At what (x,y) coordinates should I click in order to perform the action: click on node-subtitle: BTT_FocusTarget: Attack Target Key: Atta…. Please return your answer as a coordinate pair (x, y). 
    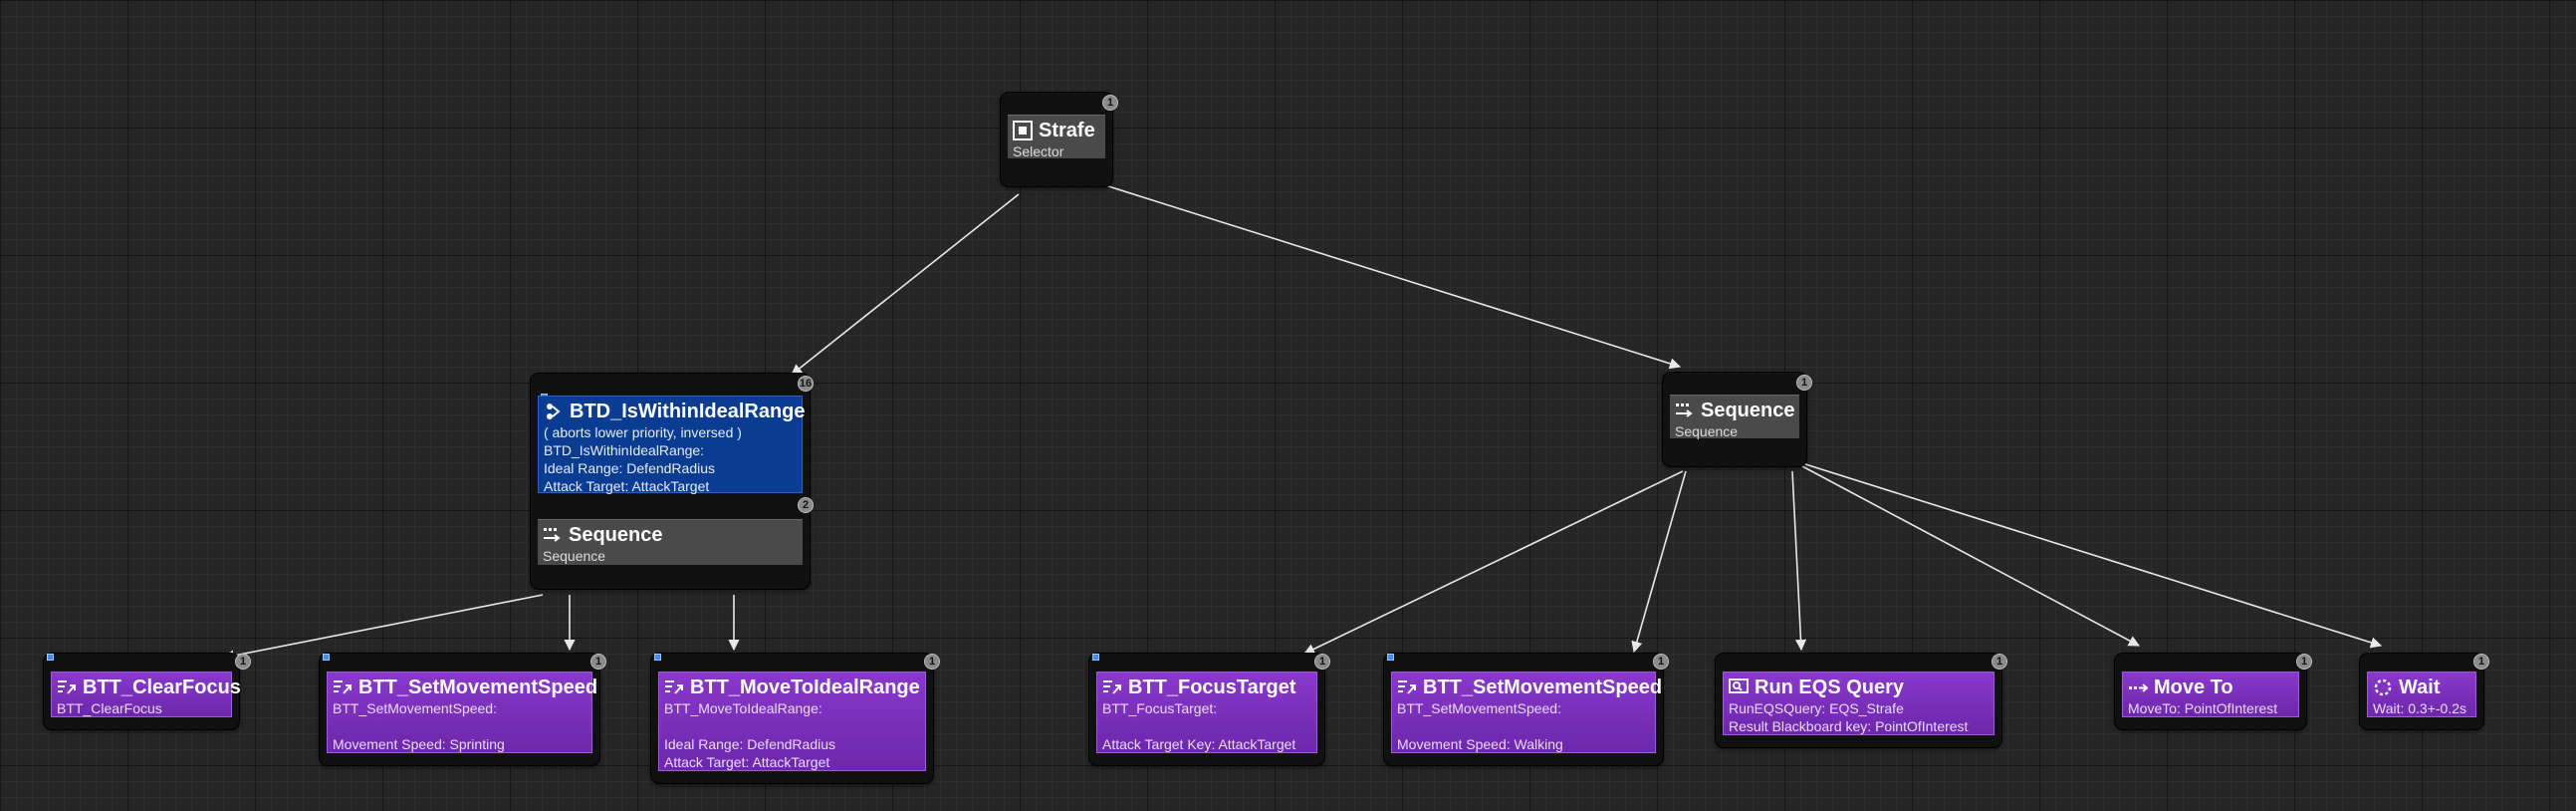
    Looking at the image, I should click on (1199, 726).